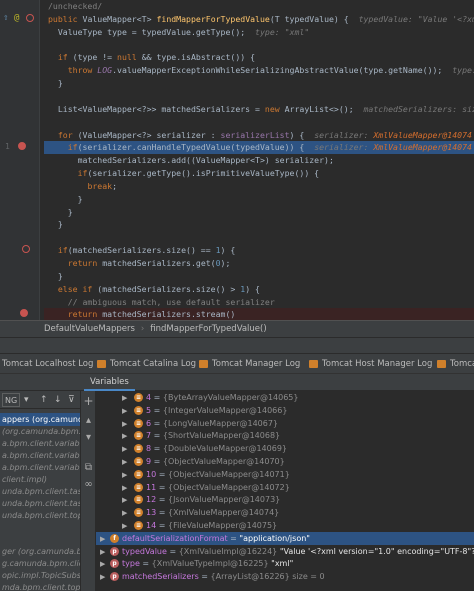  I want to click on code-token: new, so click(274, 108).